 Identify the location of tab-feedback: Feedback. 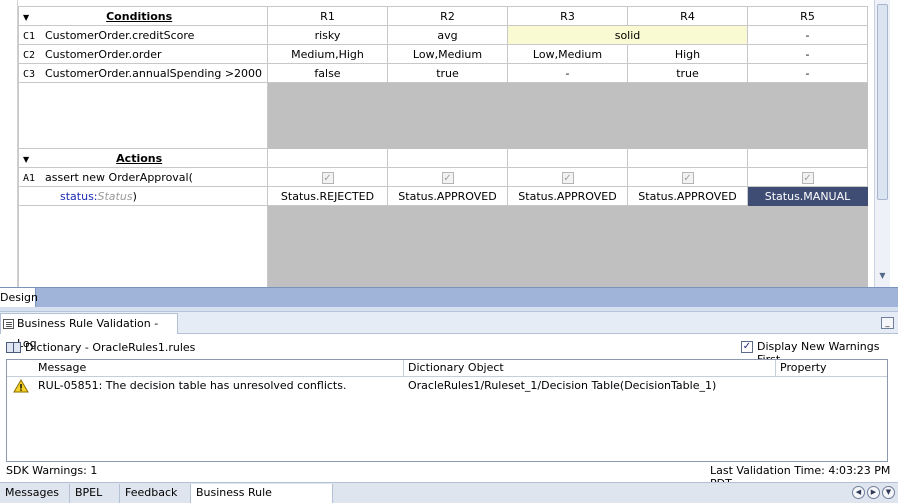
(155, 493).